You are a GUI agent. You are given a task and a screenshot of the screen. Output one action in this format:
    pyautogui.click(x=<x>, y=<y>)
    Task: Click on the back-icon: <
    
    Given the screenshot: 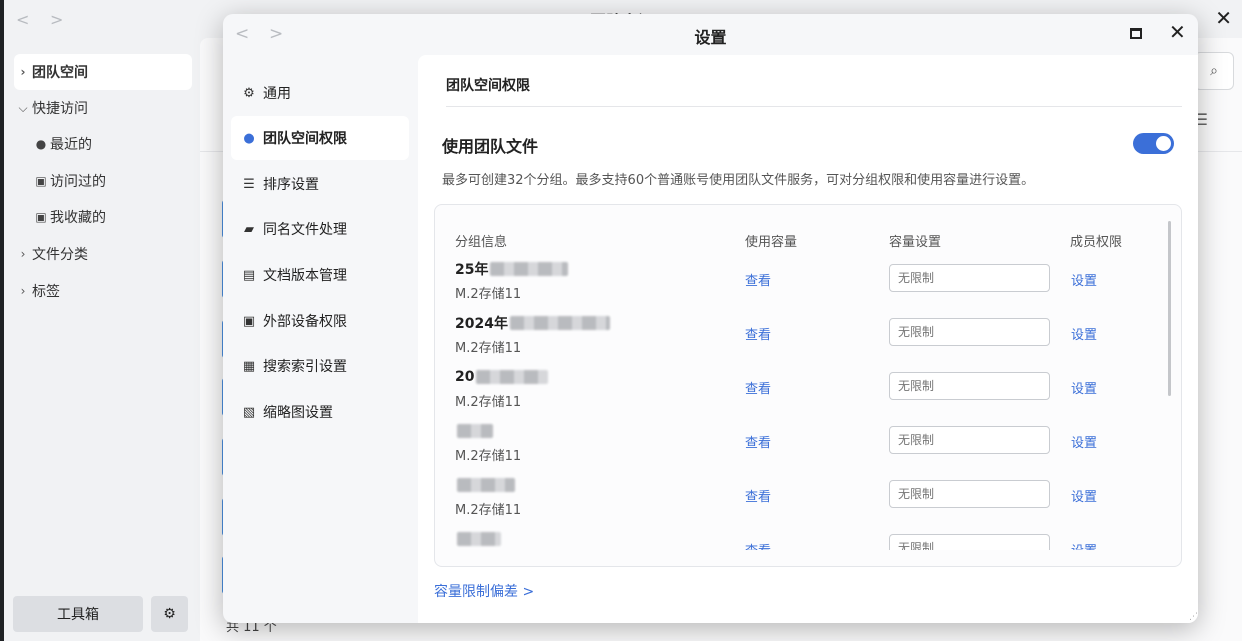 What is the action you would take?
    pyautogui.click(x=22, y=19)
    